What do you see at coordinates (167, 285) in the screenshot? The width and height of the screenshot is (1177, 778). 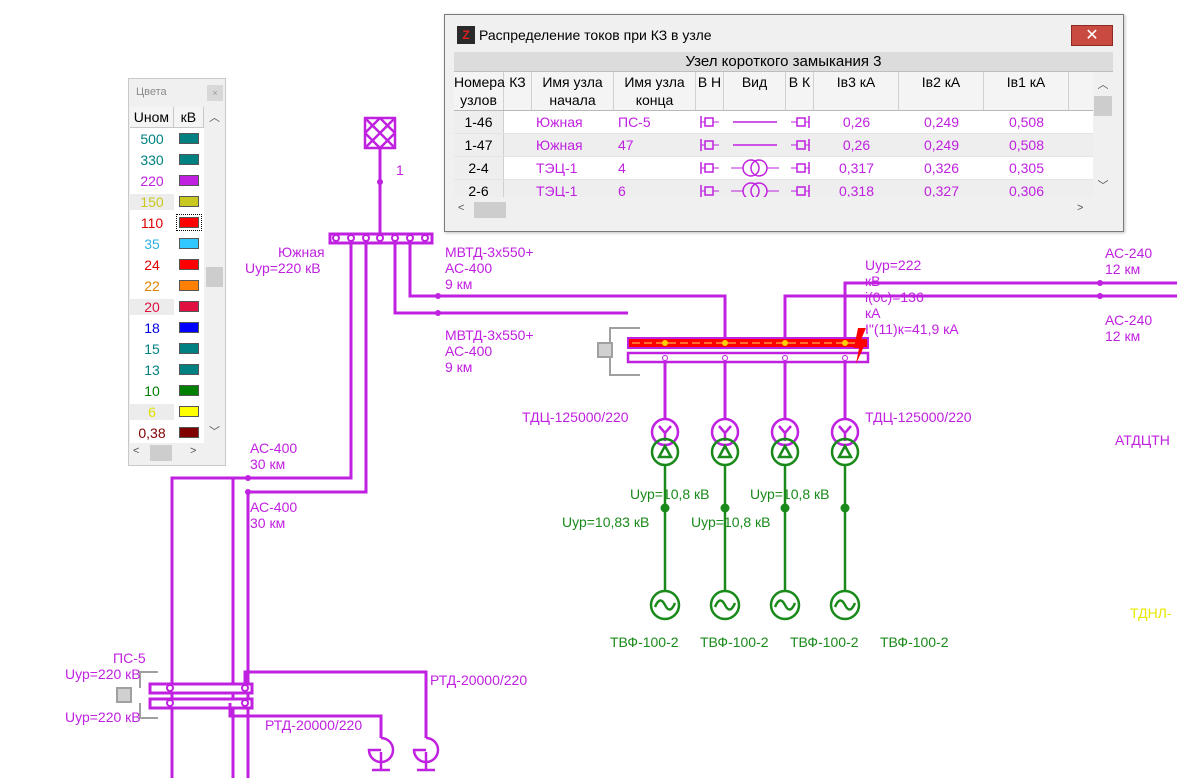 I see `voltage-color-row: 22` at bounding box center [167, 285].